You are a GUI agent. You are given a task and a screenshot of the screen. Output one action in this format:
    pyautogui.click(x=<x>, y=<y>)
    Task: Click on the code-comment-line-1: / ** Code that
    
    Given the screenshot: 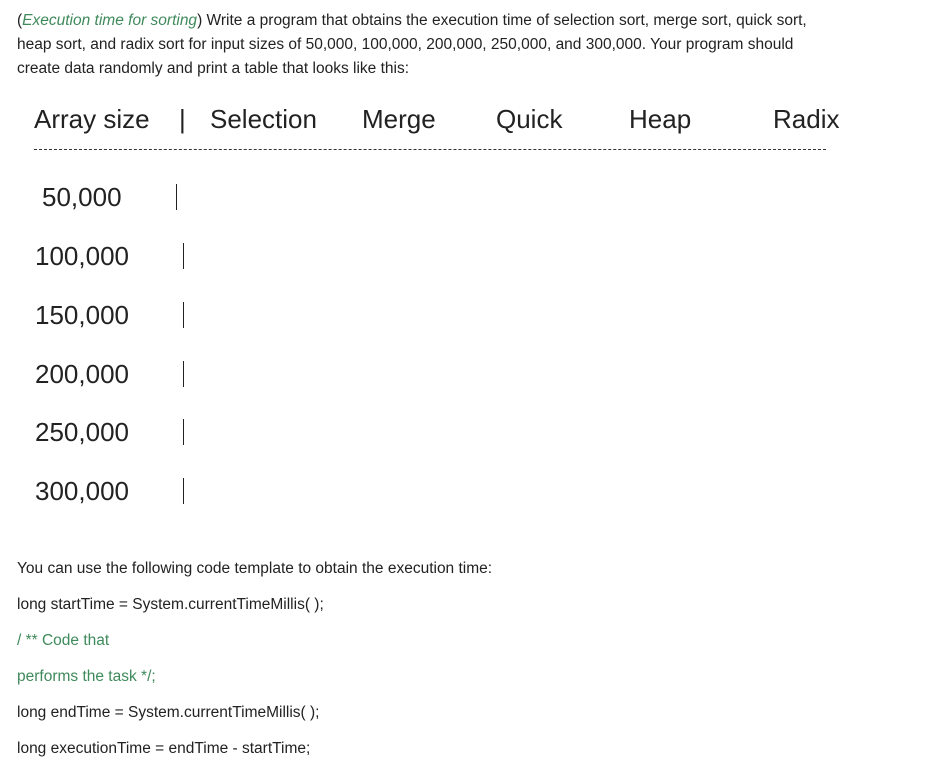 What is the action you would take?
    pyautogui.click(x=63, y=640)
    